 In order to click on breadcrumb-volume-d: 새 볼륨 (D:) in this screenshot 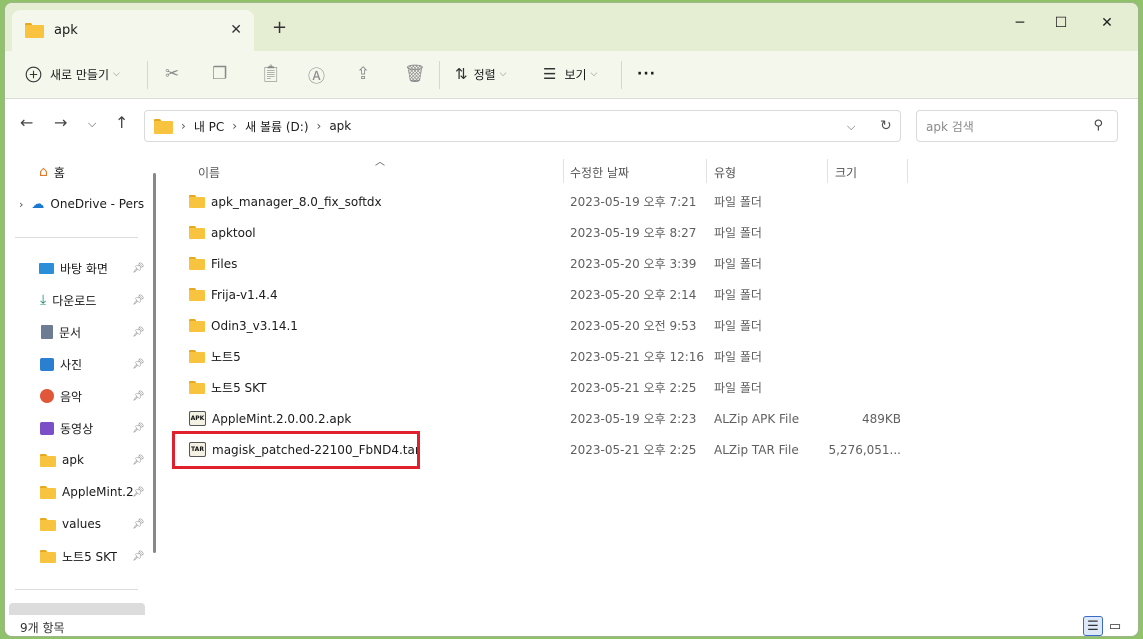, I will do `click(276, 126)`.